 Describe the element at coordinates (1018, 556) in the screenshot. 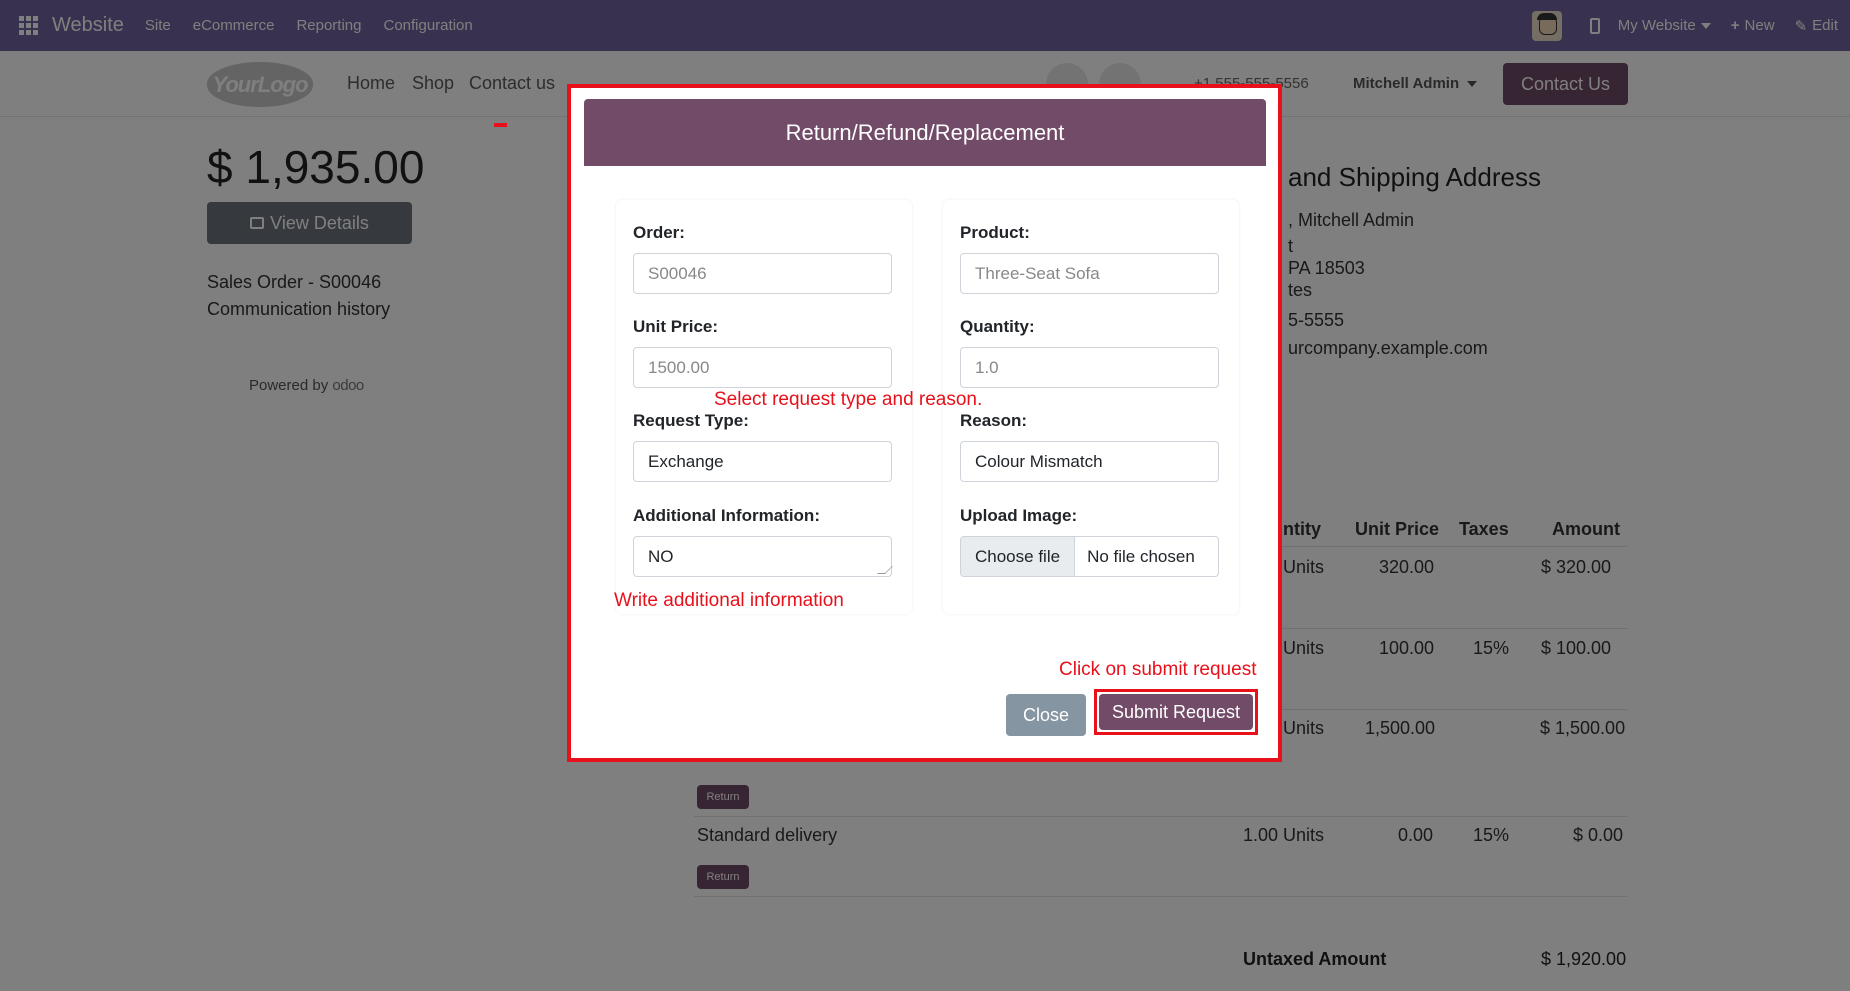

I see `choose-file-button: Choose file` at that location.